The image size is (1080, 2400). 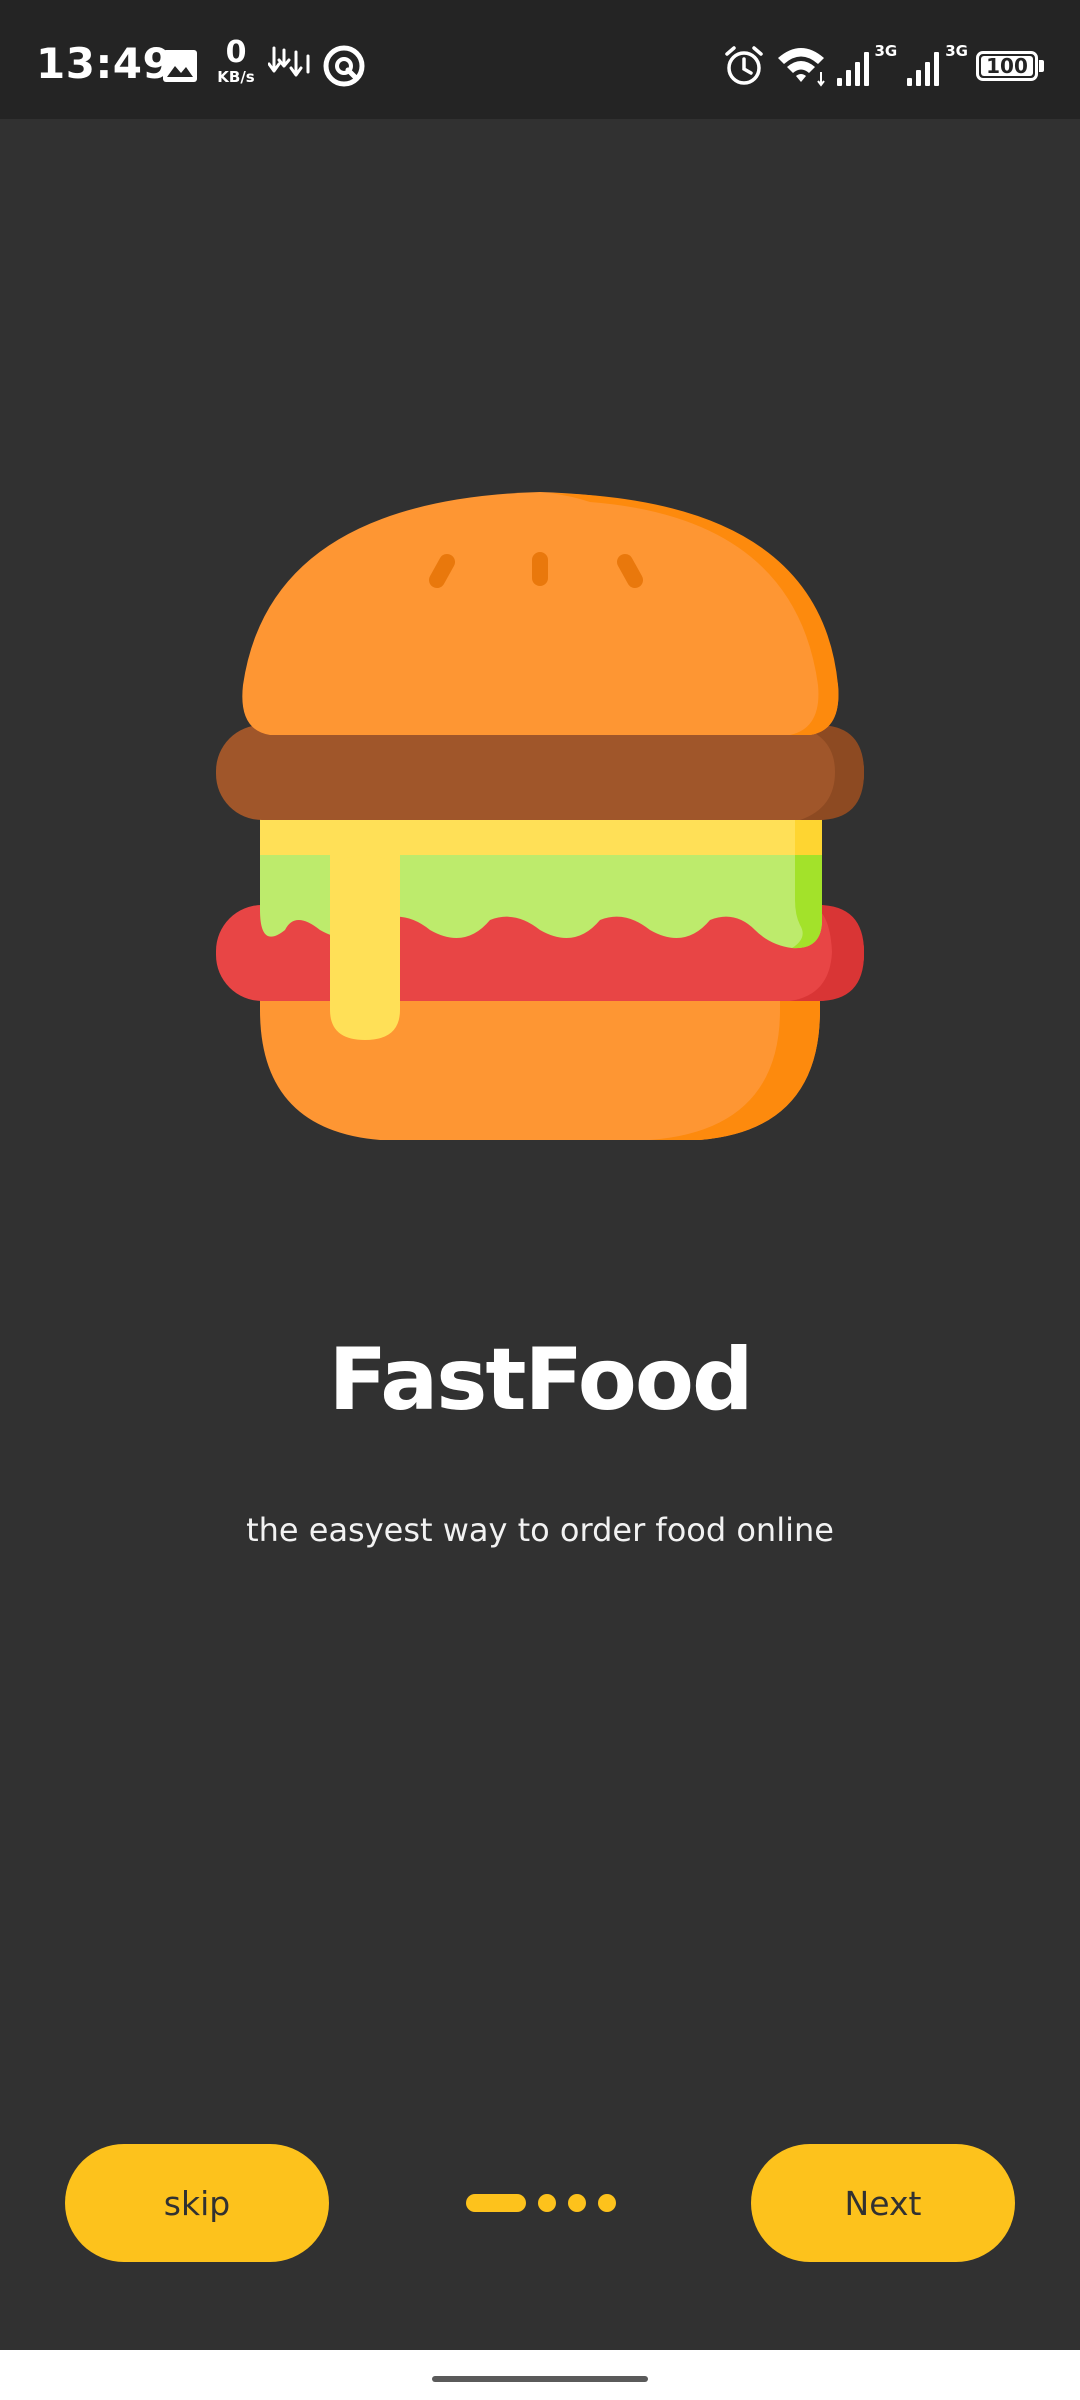 What do you see at coordinates (886, 51) in the screenshot?
I see `signal1-type: 3G` at bounding box center [886, 51].